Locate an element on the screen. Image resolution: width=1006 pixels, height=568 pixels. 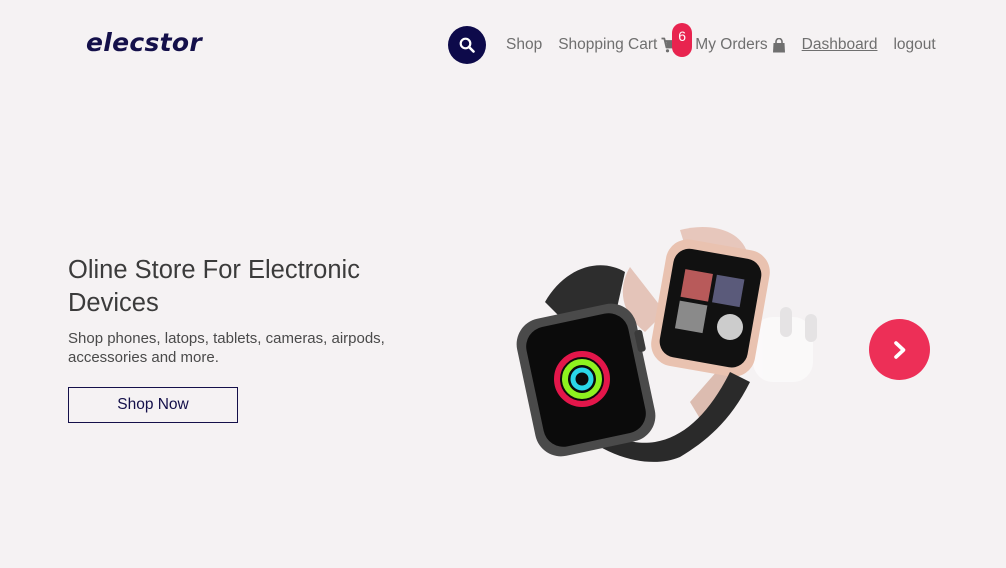
search-icon is located at coordinates (467, 45).